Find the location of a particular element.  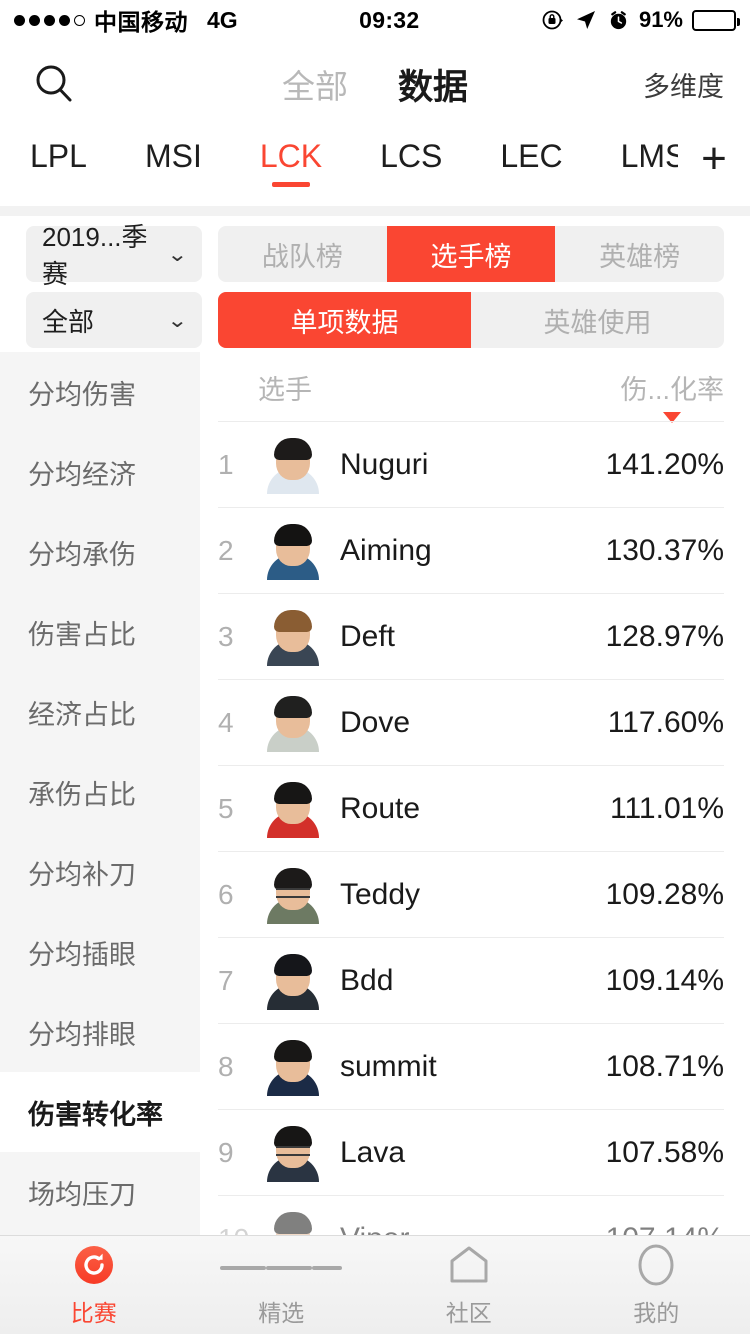

sidebar-item-avg-gold: 分均经济 is located at coordinates (100, 472).